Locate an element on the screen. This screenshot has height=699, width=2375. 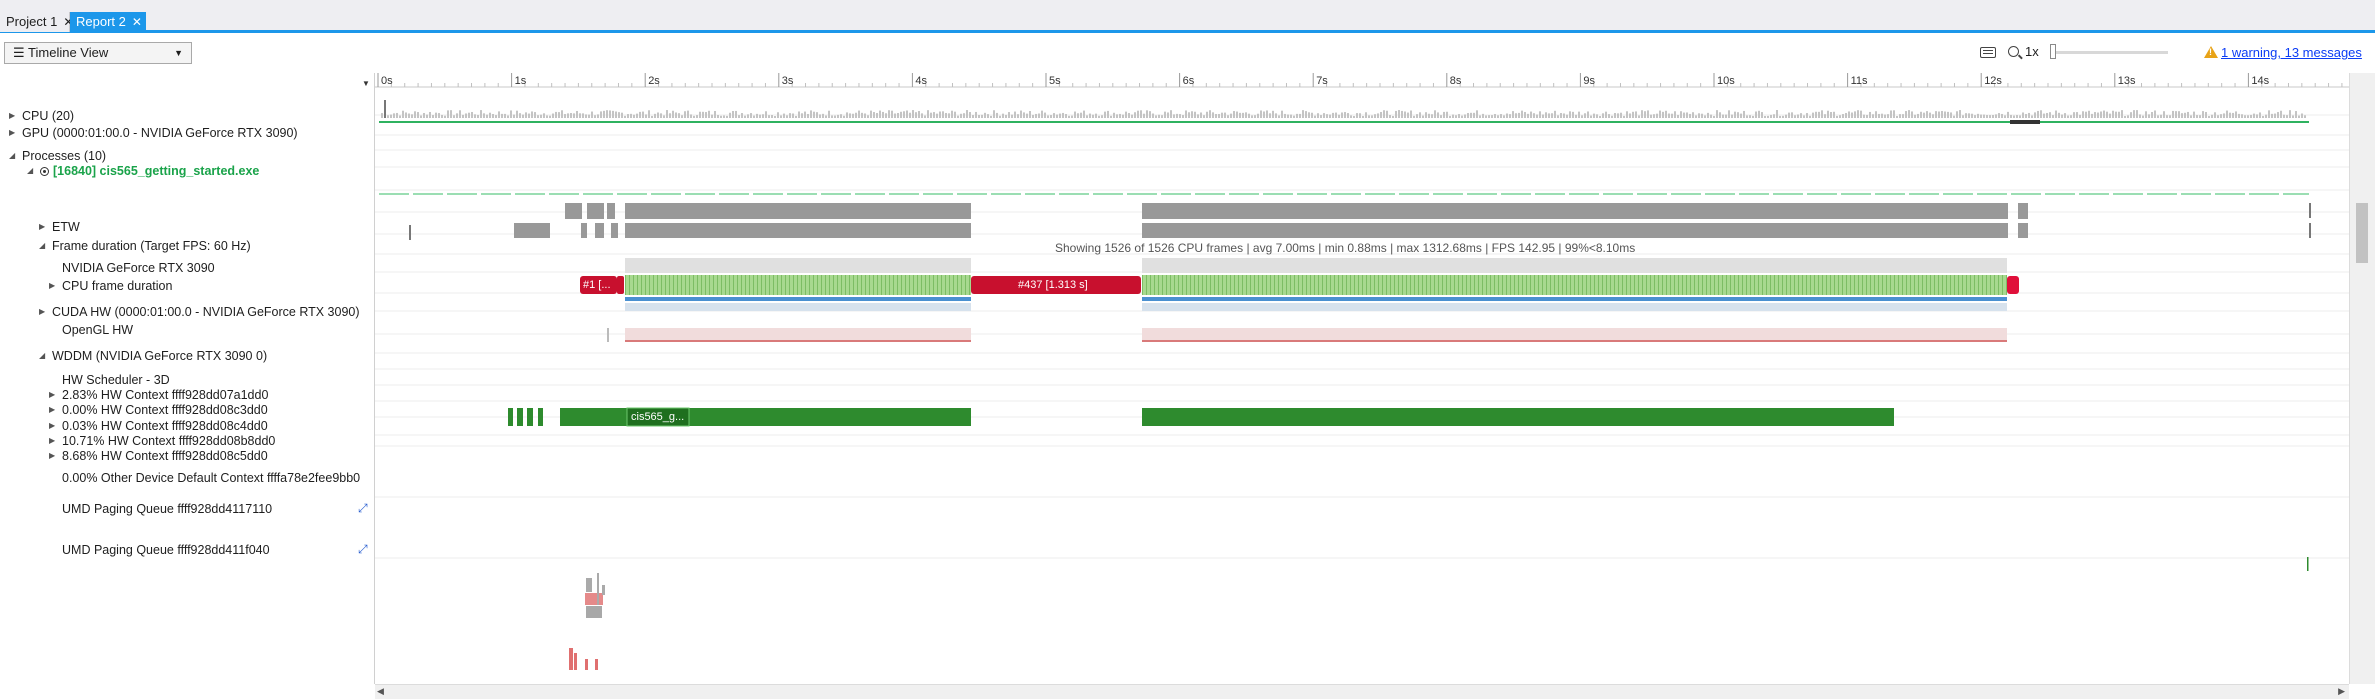
keyboard-icon is located at coordinates (1988, 52).